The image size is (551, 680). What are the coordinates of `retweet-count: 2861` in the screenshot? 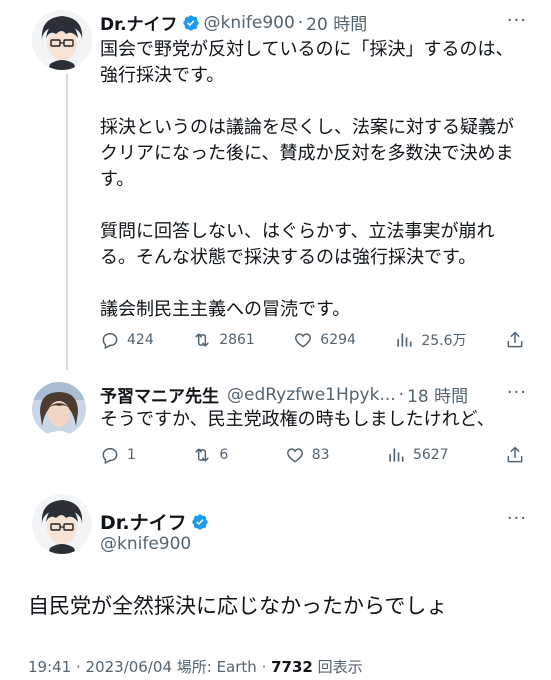 It's located at (237, 340).